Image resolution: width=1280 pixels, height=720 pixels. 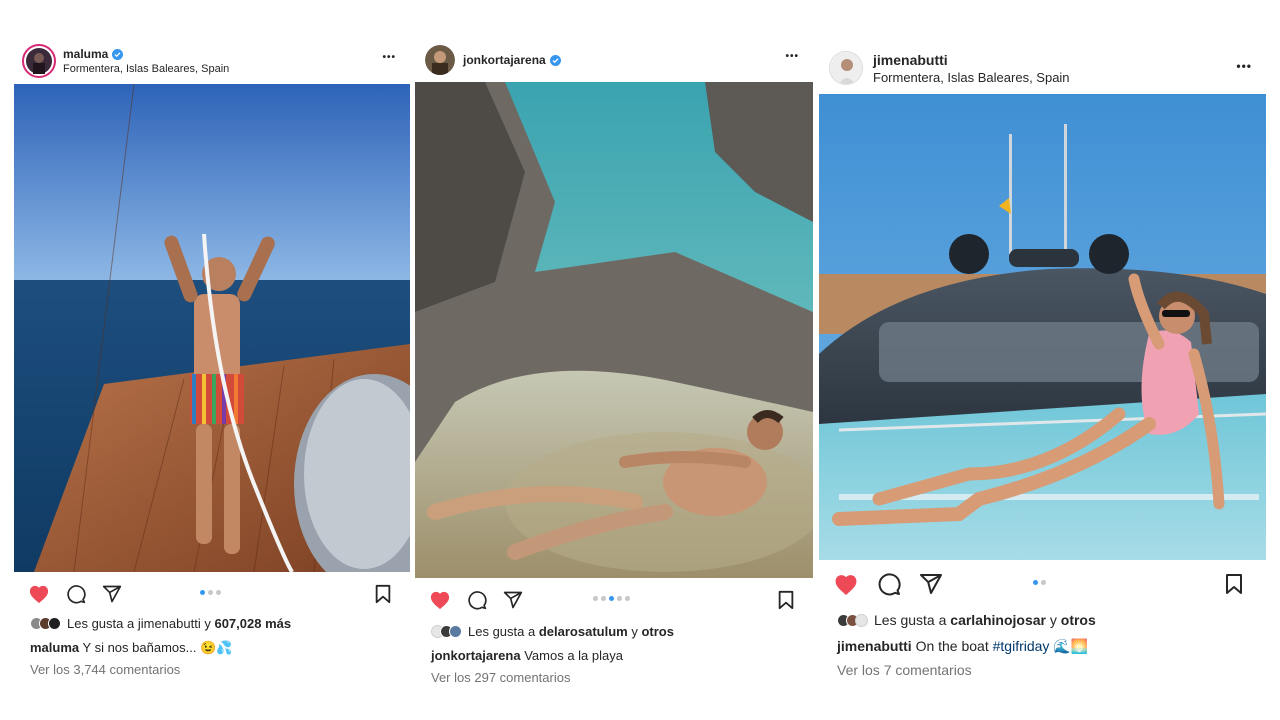 I want to click on likes-summary: Les gusta a carlahinojosar y otros, so click(x=966, y=620).